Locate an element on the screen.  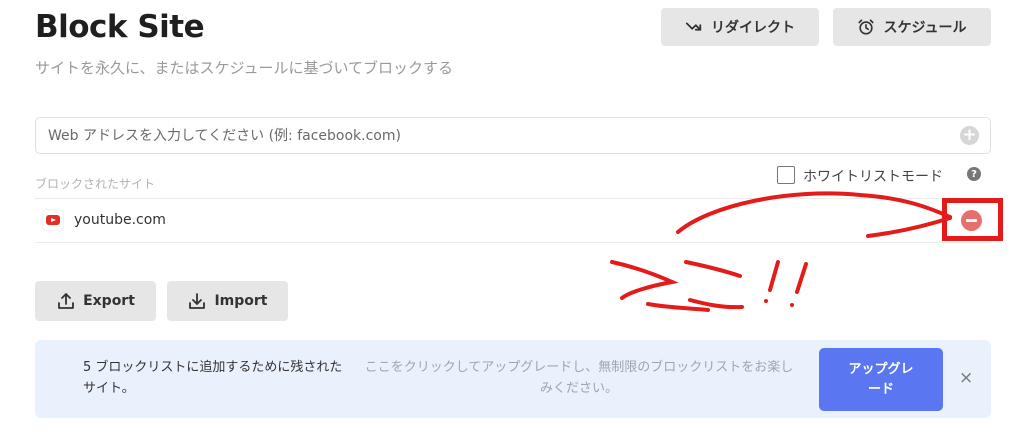
divider is located at coordinates (513, 242).